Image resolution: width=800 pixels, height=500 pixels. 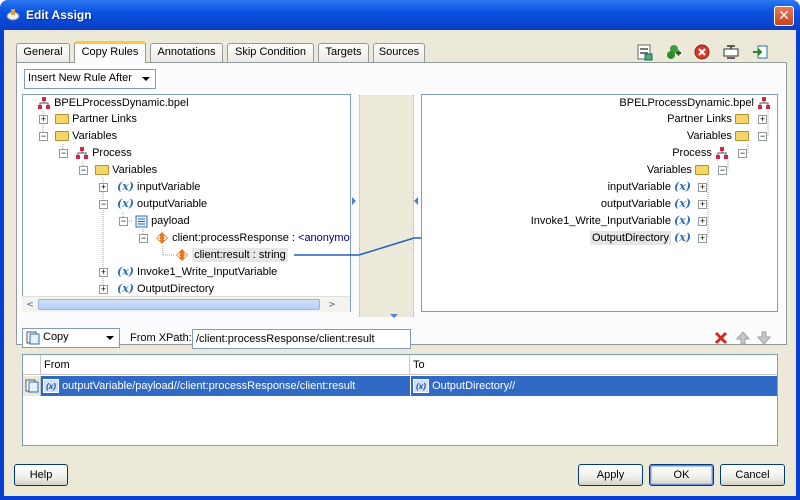 What do you see at coordinates (742, 119) in the screenshot?
I see `folder-icon` at bounding box center [742, 119].